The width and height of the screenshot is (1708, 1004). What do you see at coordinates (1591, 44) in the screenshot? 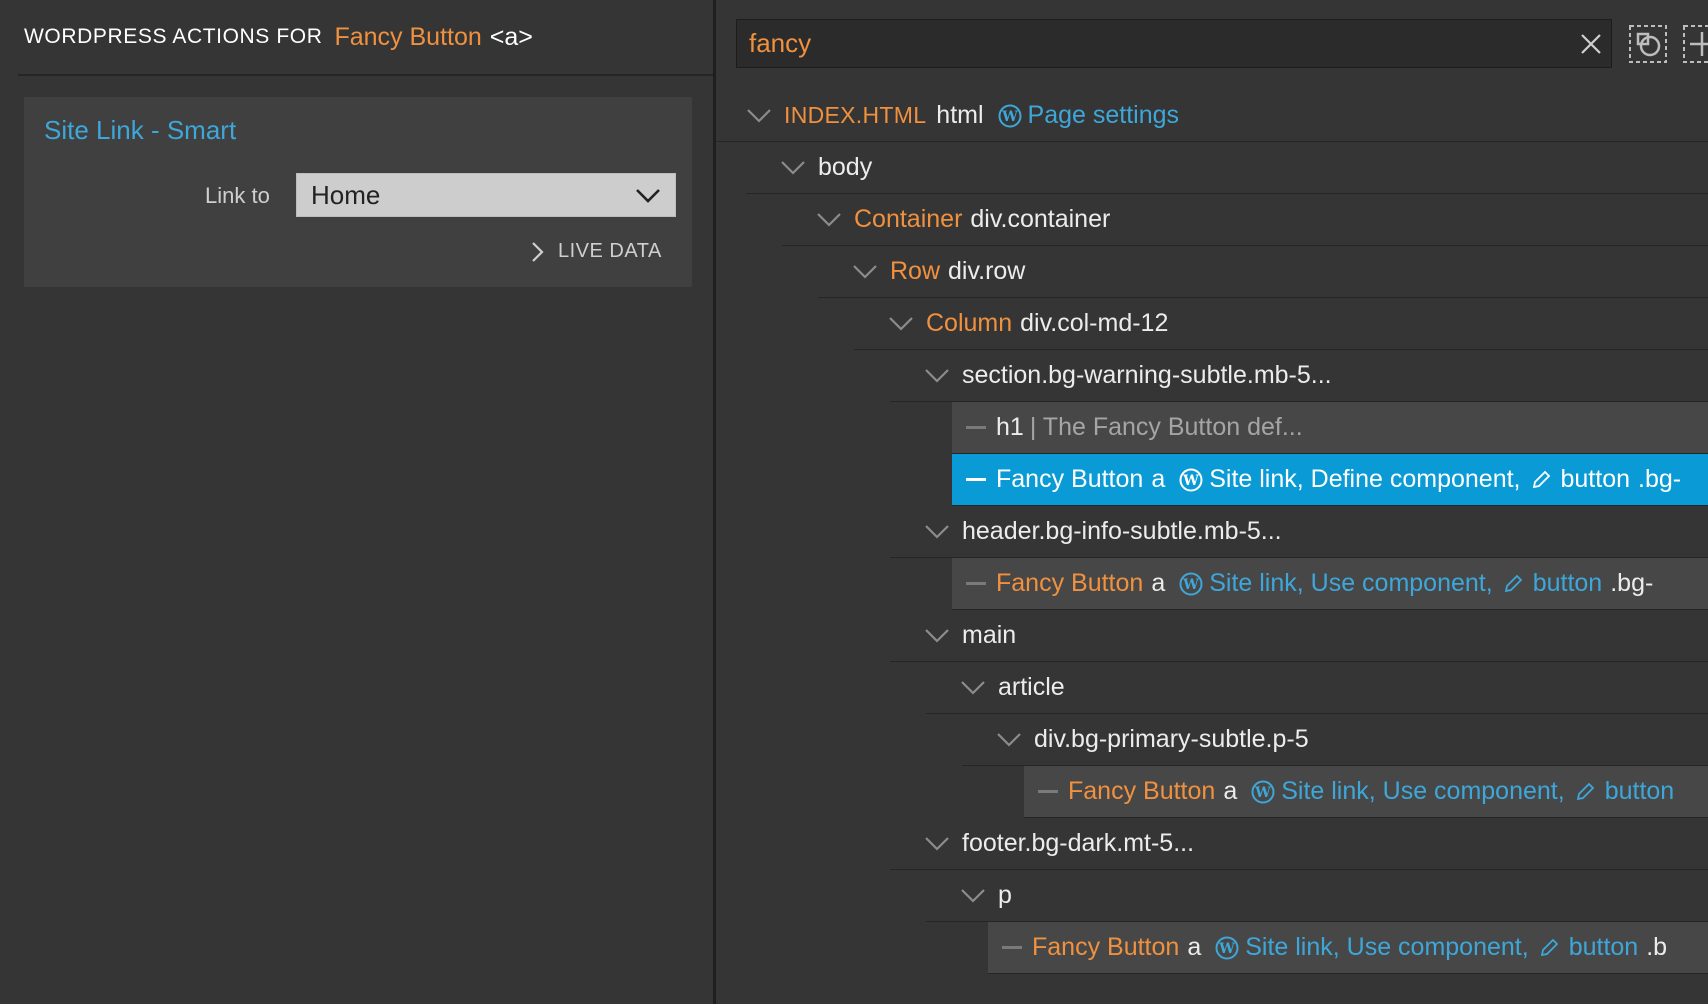
I see `close-icon` at bounding box center [1591, 44].